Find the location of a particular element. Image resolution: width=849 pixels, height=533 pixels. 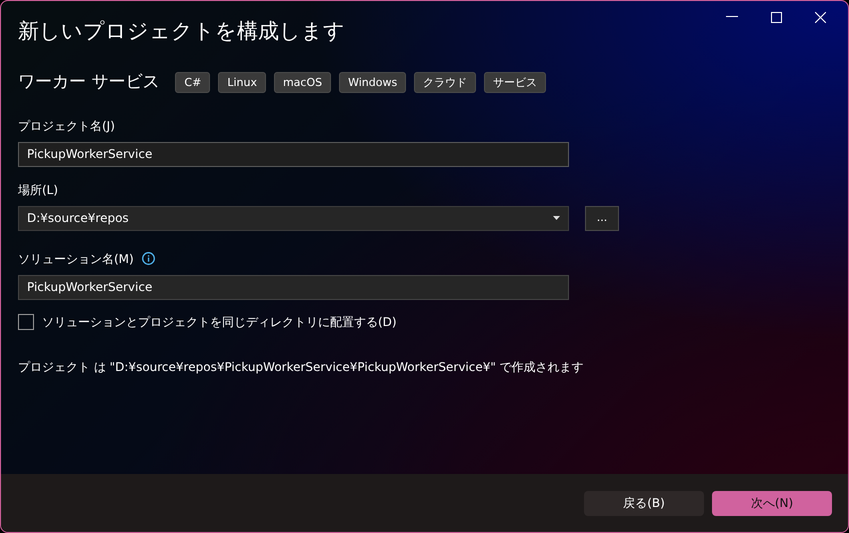

back-button: 戻る(B) is located at coordinates (644, 503).